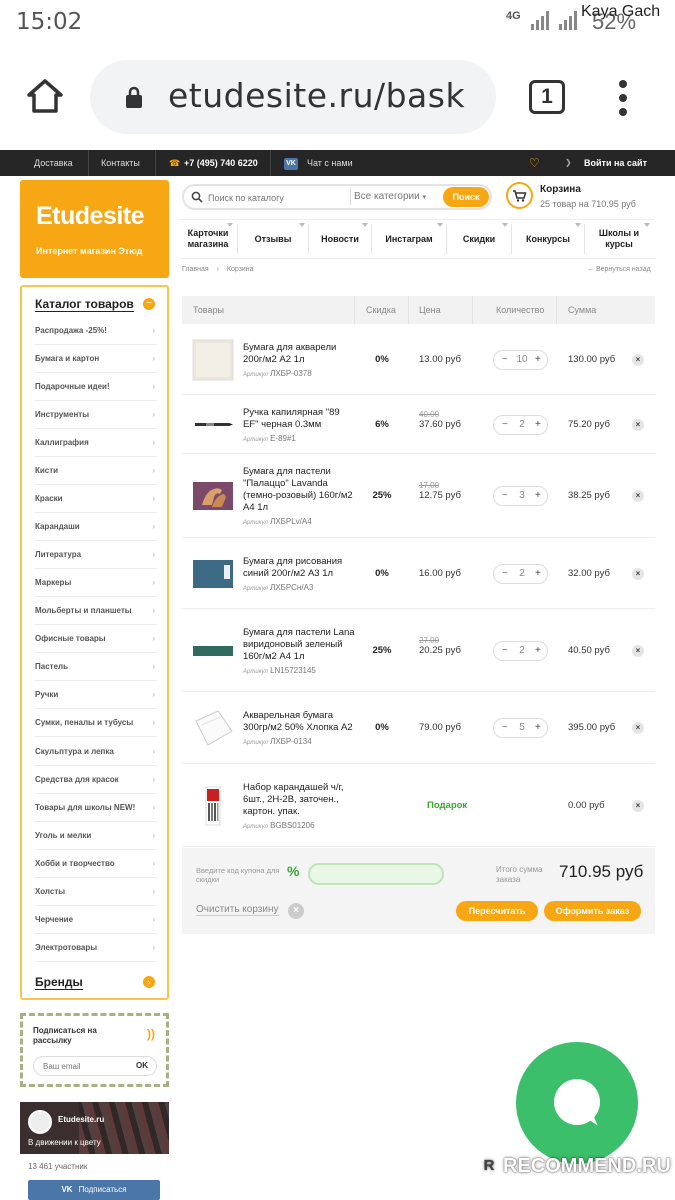 This screenshot has height=1200, width=675. What do you see at coordinates (615, 163) in the screenshot?
I see `login-link: Войти на сайт` at bounding box center [615, 163].